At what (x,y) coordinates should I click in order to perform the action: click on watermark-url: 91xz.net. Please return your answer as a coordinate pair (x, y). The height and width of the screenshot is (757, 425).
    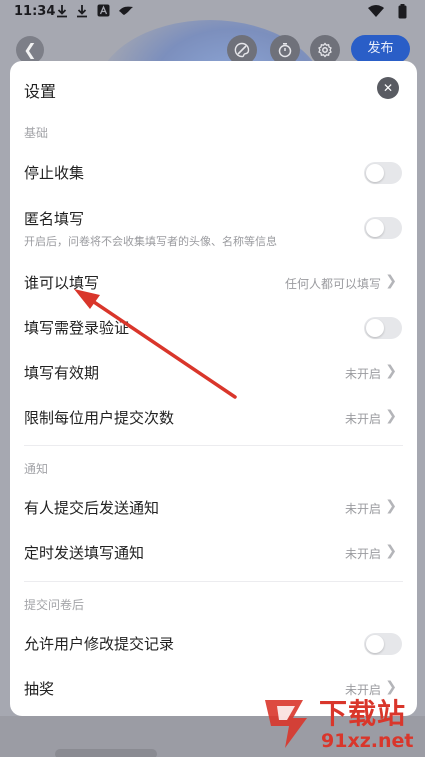
    Looking at the image, I should click on (367, 741).